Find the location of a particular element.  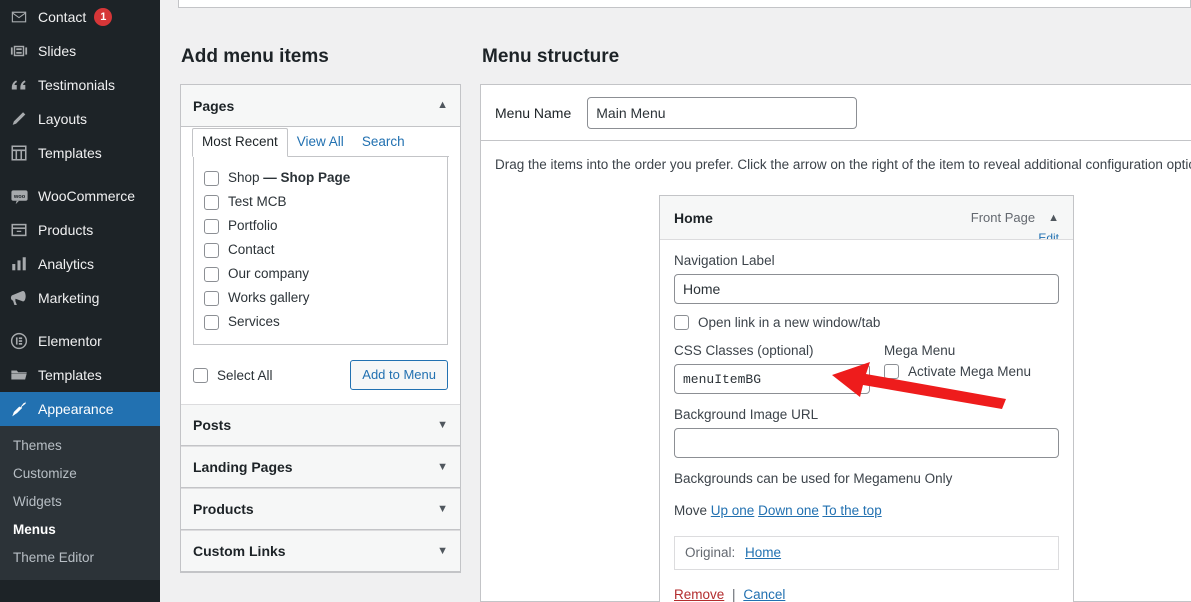

list-item: Our company is located at coordinates (320, 274).